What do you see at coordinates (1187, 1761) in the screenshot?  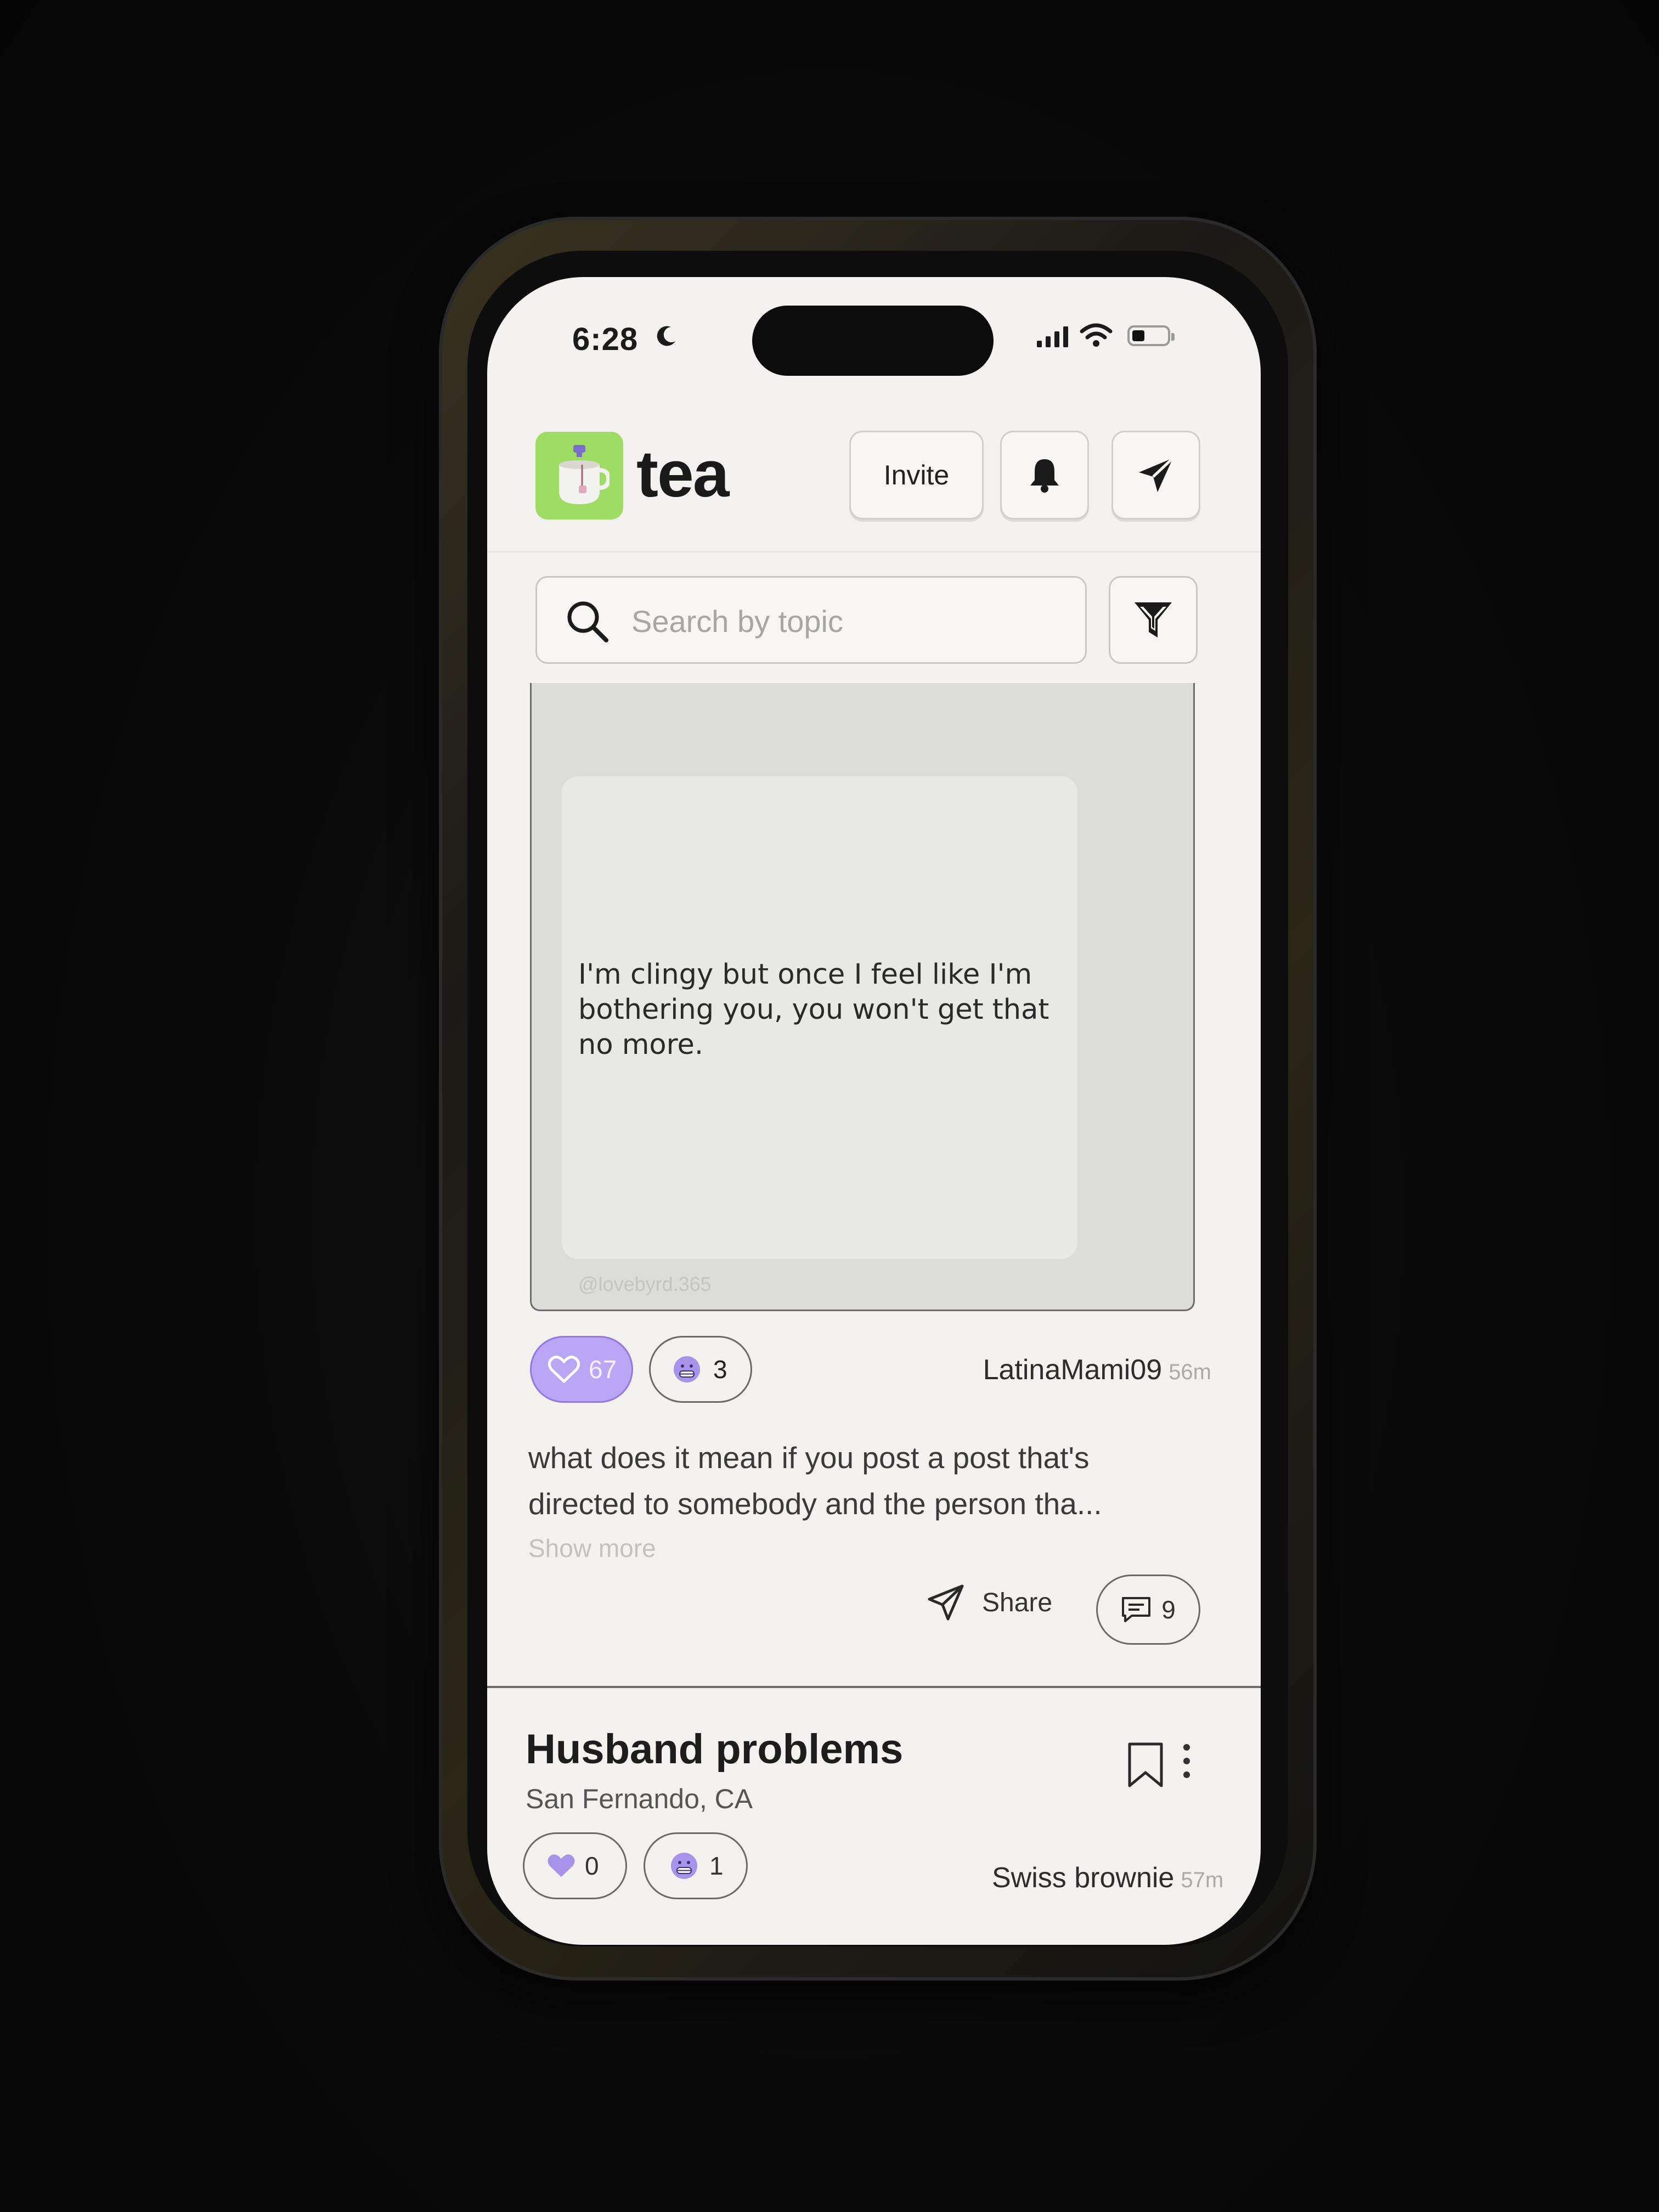 I see `more-options-icon` at bounding box center [1187, 1761].